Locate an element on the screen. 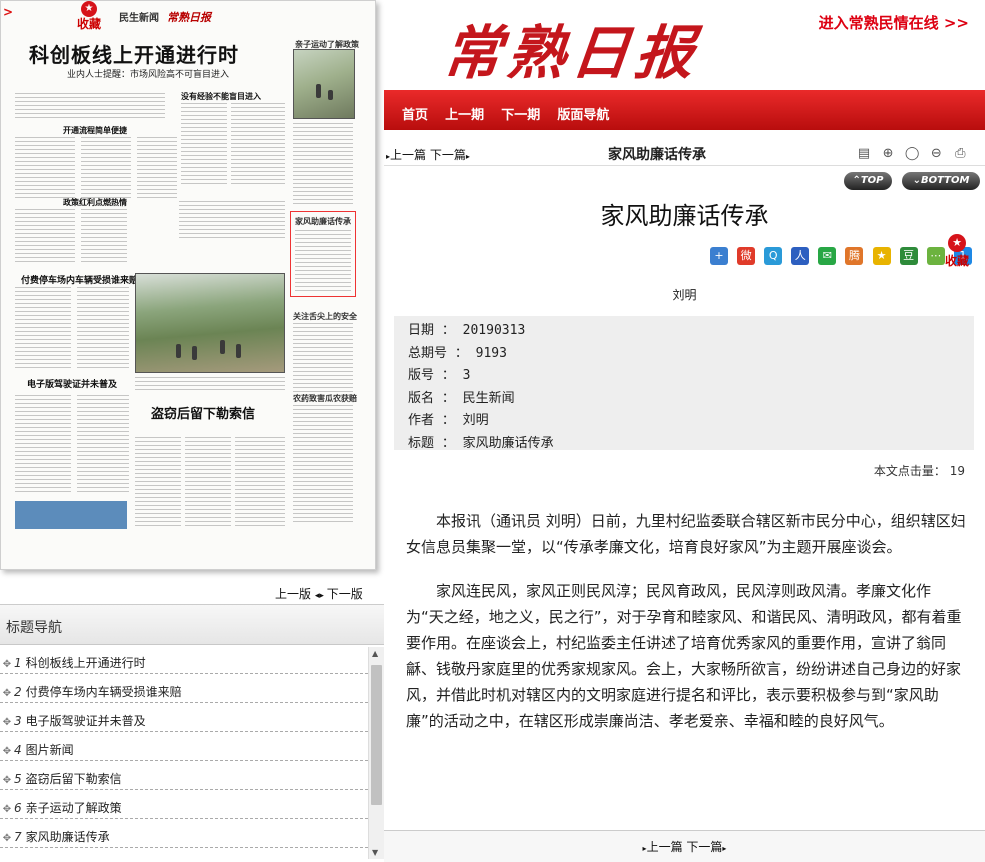 The height and width of the screenshot is (862, 985). paper-photo-news is located at coordinates (210, 323).